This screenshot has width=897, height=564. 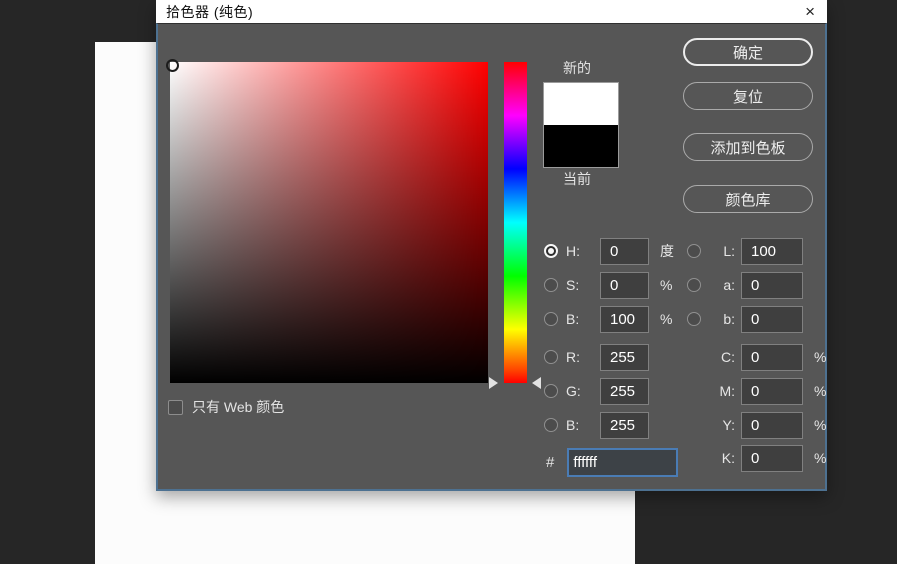 I want to click on h-unit: 度, so click(x=667, y=251).